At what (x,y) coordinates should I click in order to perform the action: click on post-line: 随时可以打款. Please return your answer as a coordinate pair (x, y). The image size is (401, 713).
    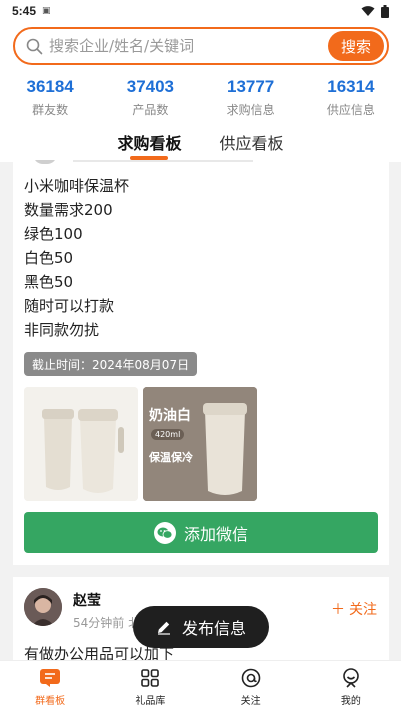
    Looking at the image, I should click on (69, 306).